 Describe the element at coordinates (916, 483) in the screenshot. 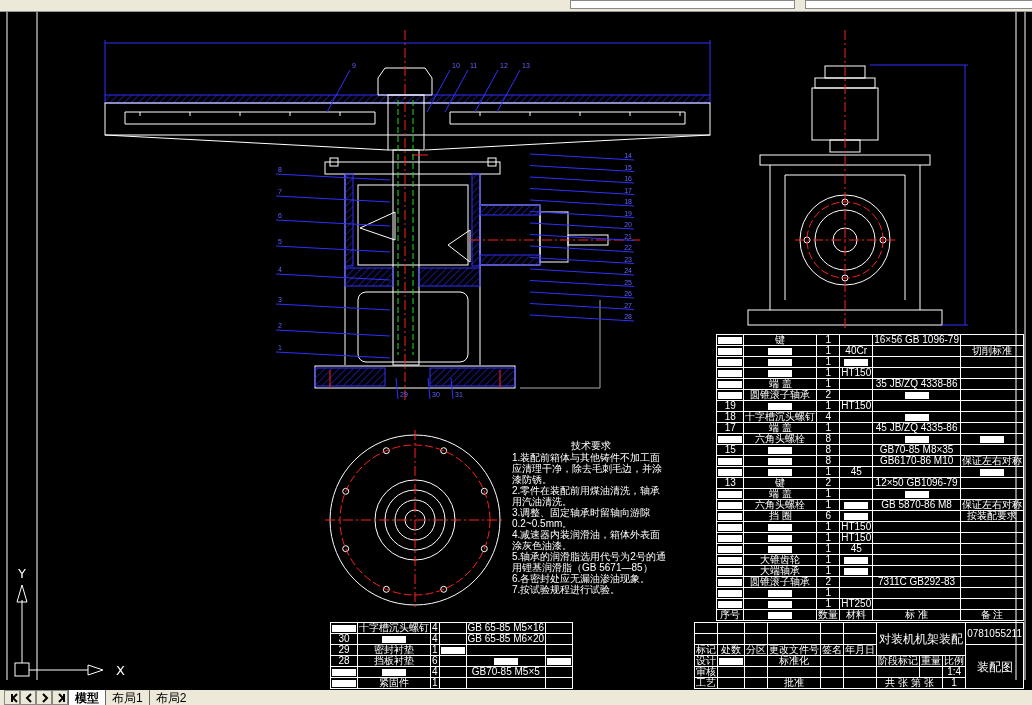

I see `table-cell: 12×50 GB1096-79` at that location.